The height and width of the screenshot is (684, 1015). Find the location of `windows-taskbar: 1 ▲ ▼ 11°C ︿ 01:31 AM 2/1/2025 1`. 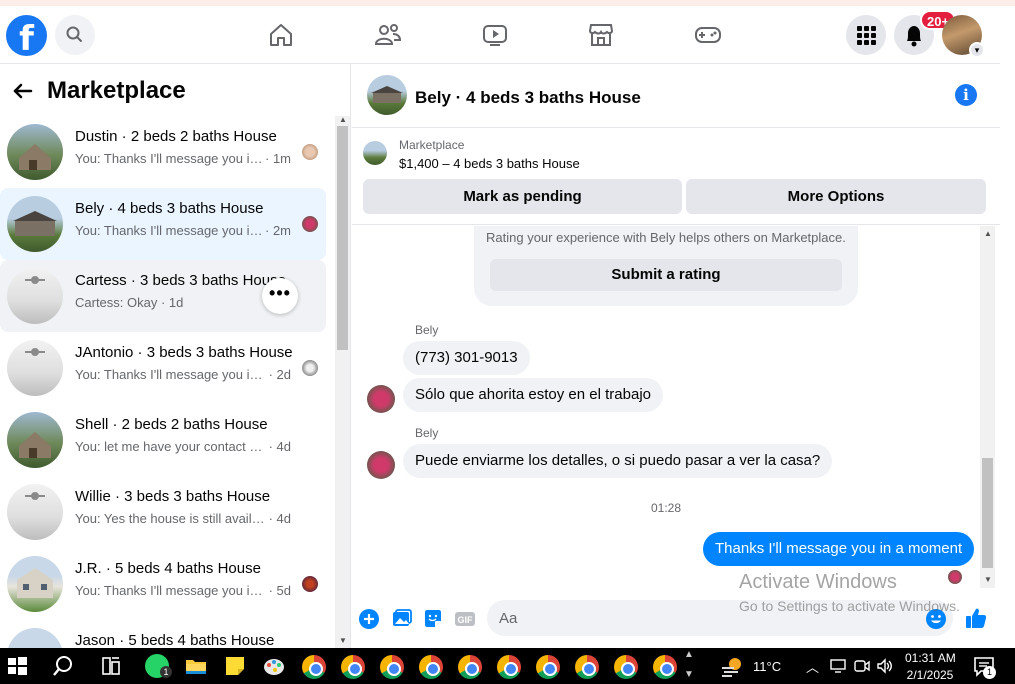

windows-taskbar: 1 ▲ ▼ 11°C ︿ 01:31 AM 2/1/2025 1 is located at coordinates (507, 666).